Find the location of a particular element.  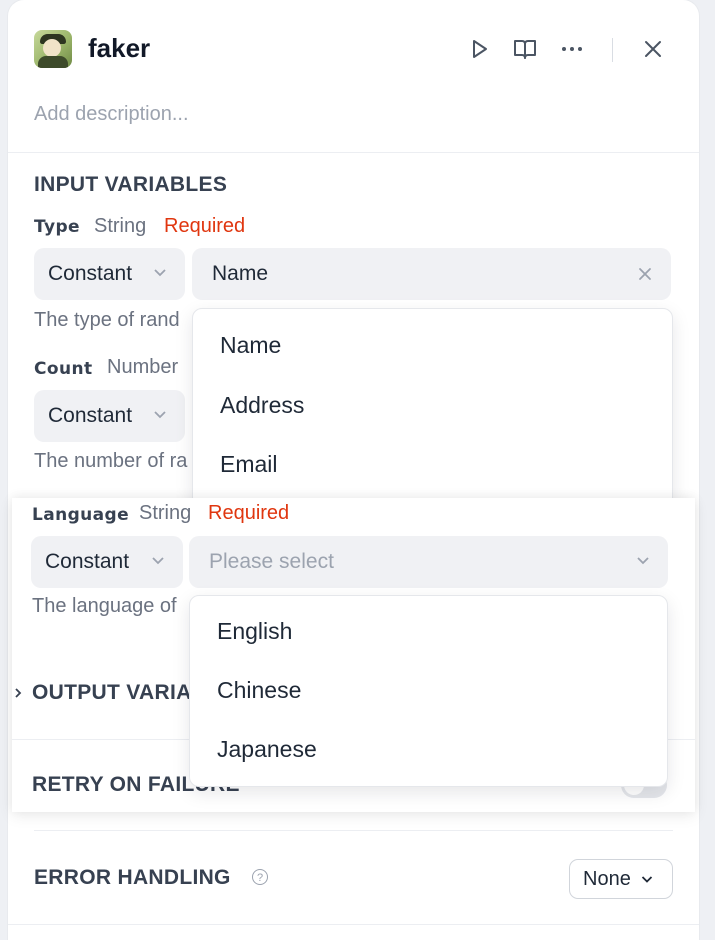

language-options-dropdown: English Chinese Japanese is located at coordinates (428, 691).